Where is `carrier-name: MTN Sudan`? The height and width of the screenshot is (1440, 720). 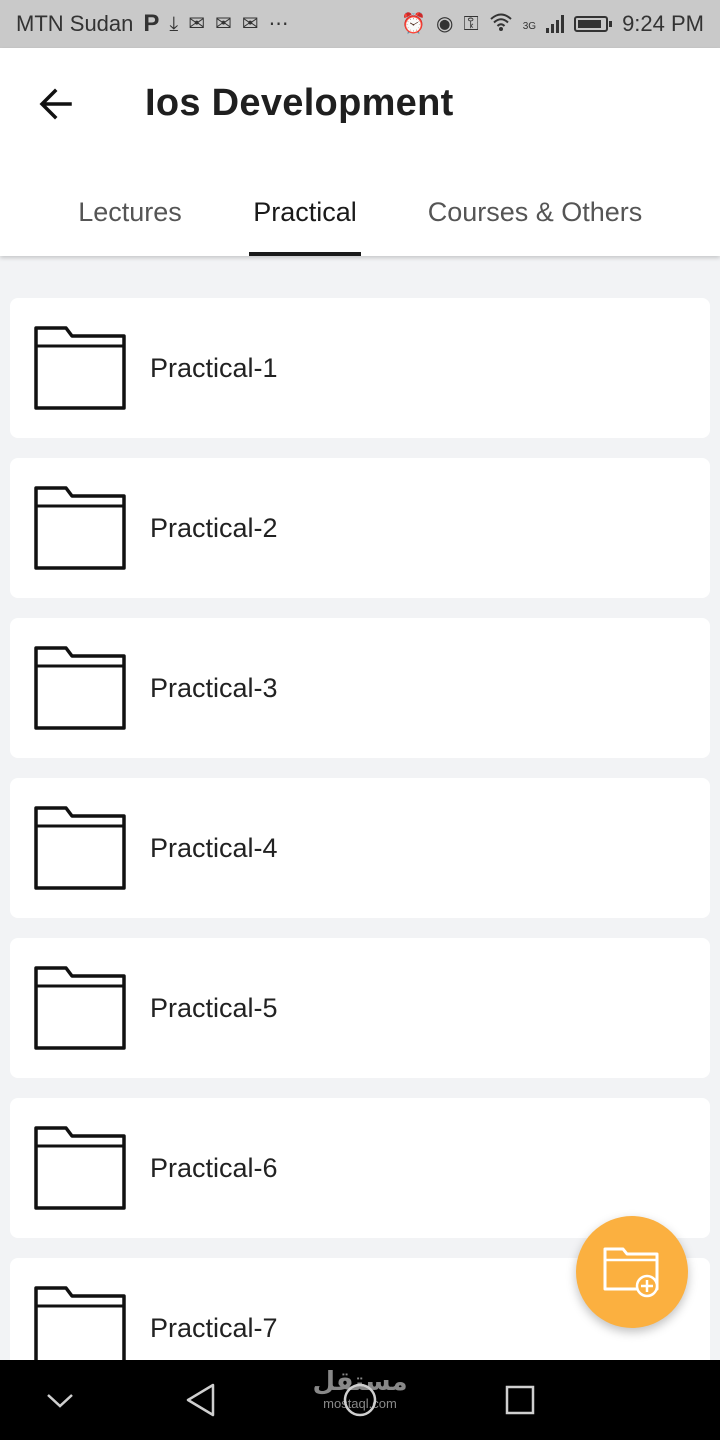 carrier-name: MTN Sudan is located at coordinates (75, 23).